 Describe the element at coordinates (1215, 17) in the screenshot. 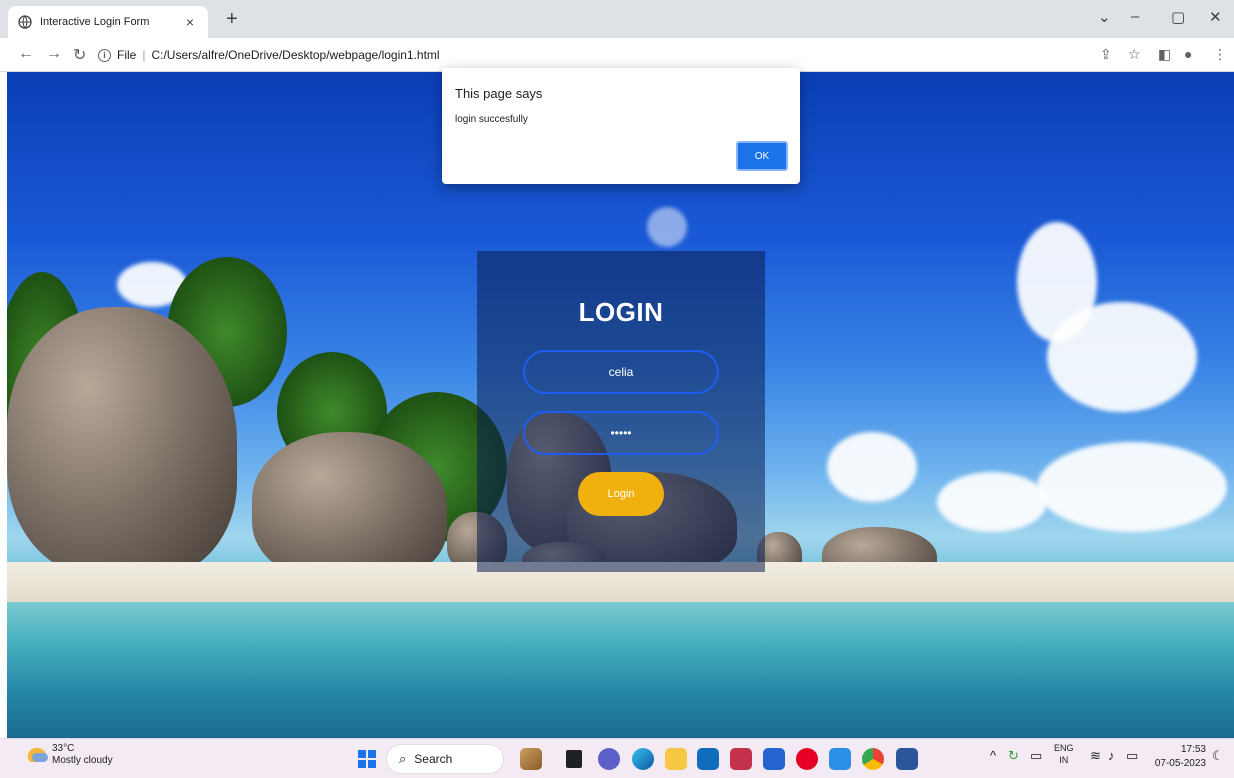

I see `close-window-icon: ✕` at that location.